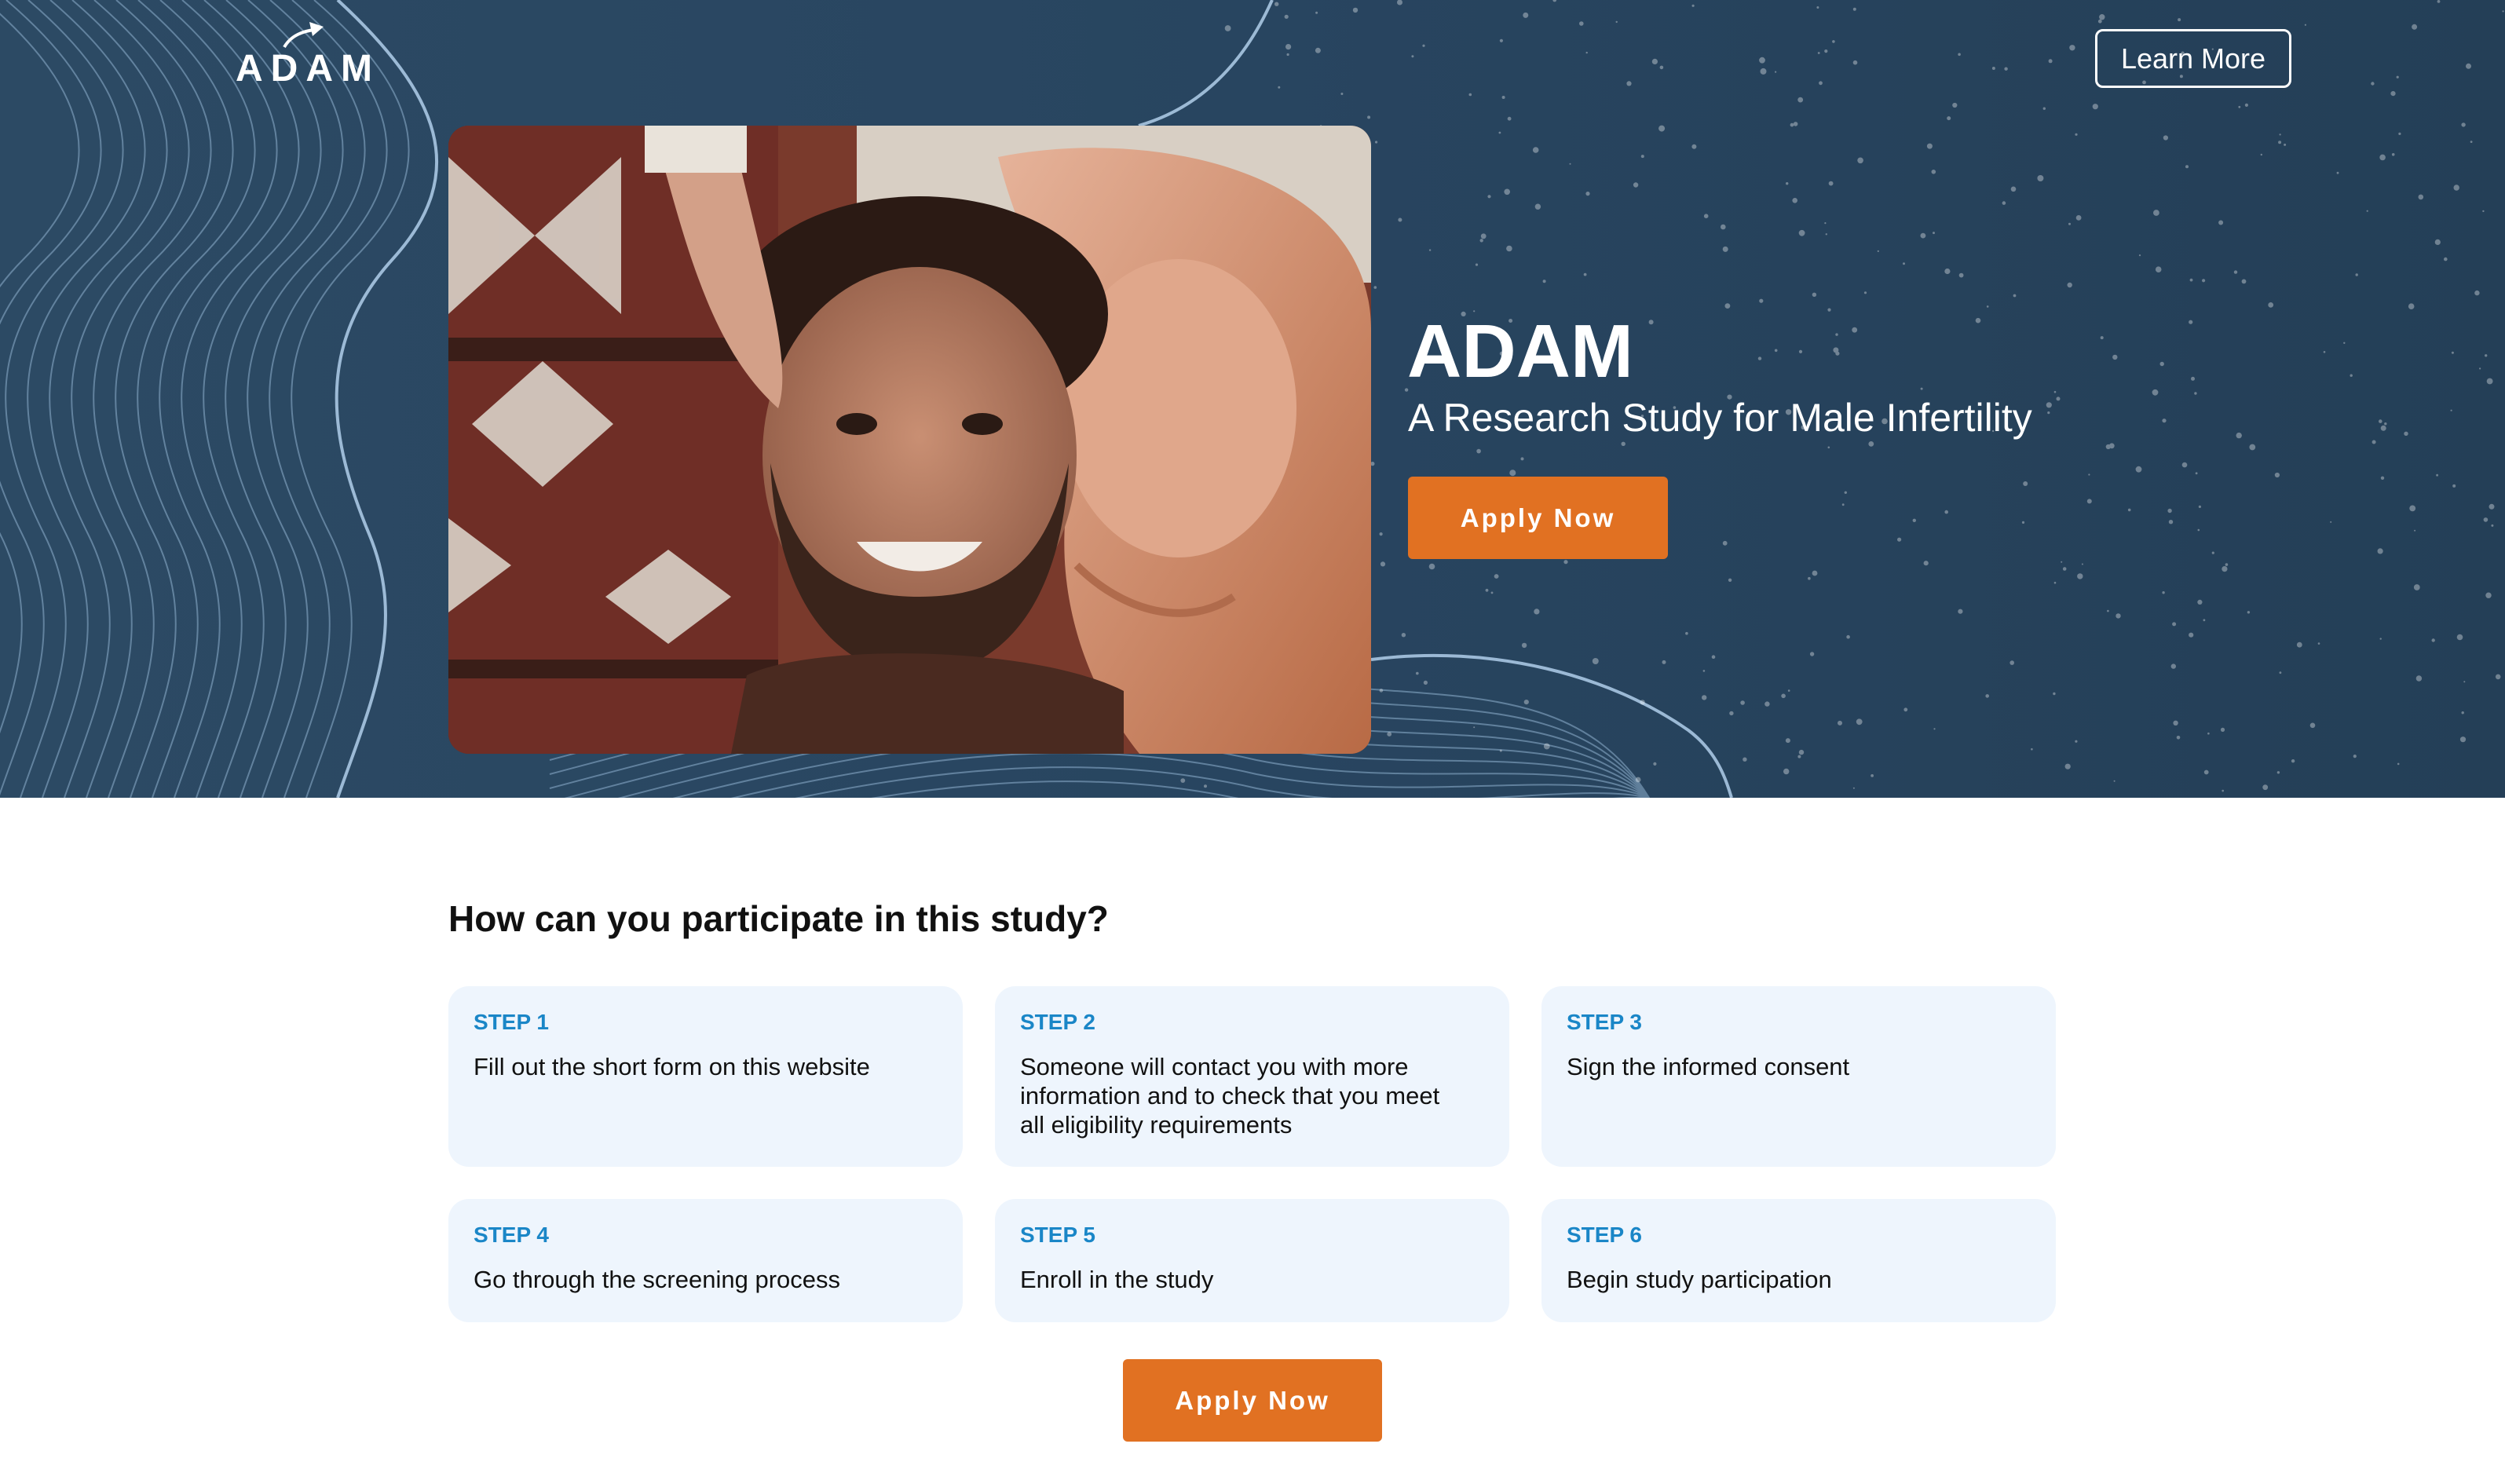 This screenshot has width=2505, height=1484. What do you see at coordinates (303, 35) in the screenshot?
I see `logo-arrow-icon` at bounding box center [303, 35].